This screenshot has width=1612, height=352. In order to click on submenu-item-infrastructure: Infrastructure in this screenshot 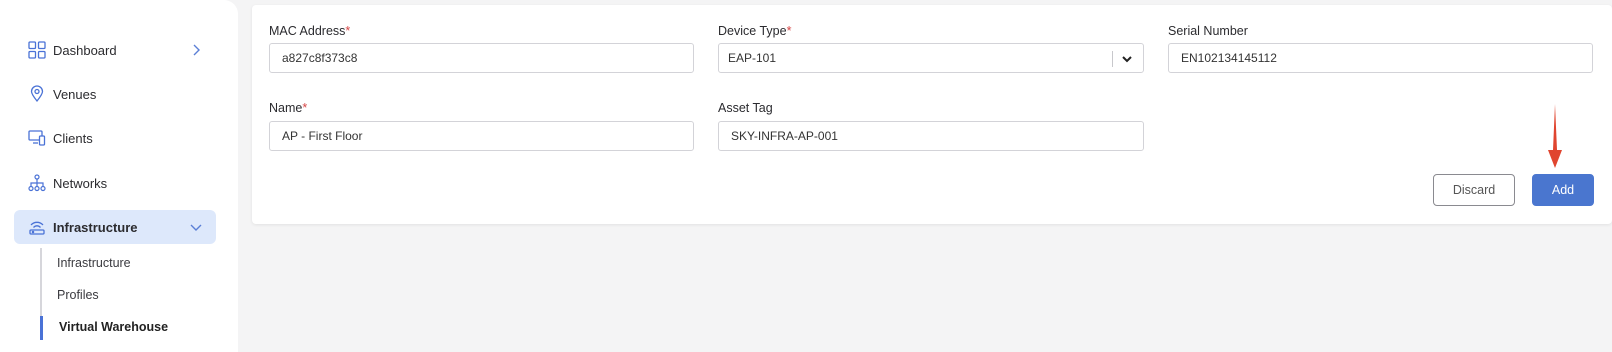, I will do `click(94, 263)`.